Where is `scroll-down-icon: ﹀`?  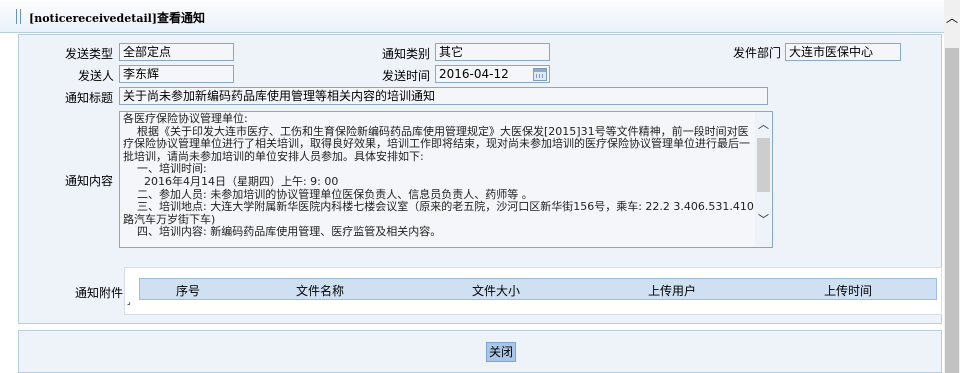
scroll-down-icon: ﹀ is located at coordinates (763, 220).